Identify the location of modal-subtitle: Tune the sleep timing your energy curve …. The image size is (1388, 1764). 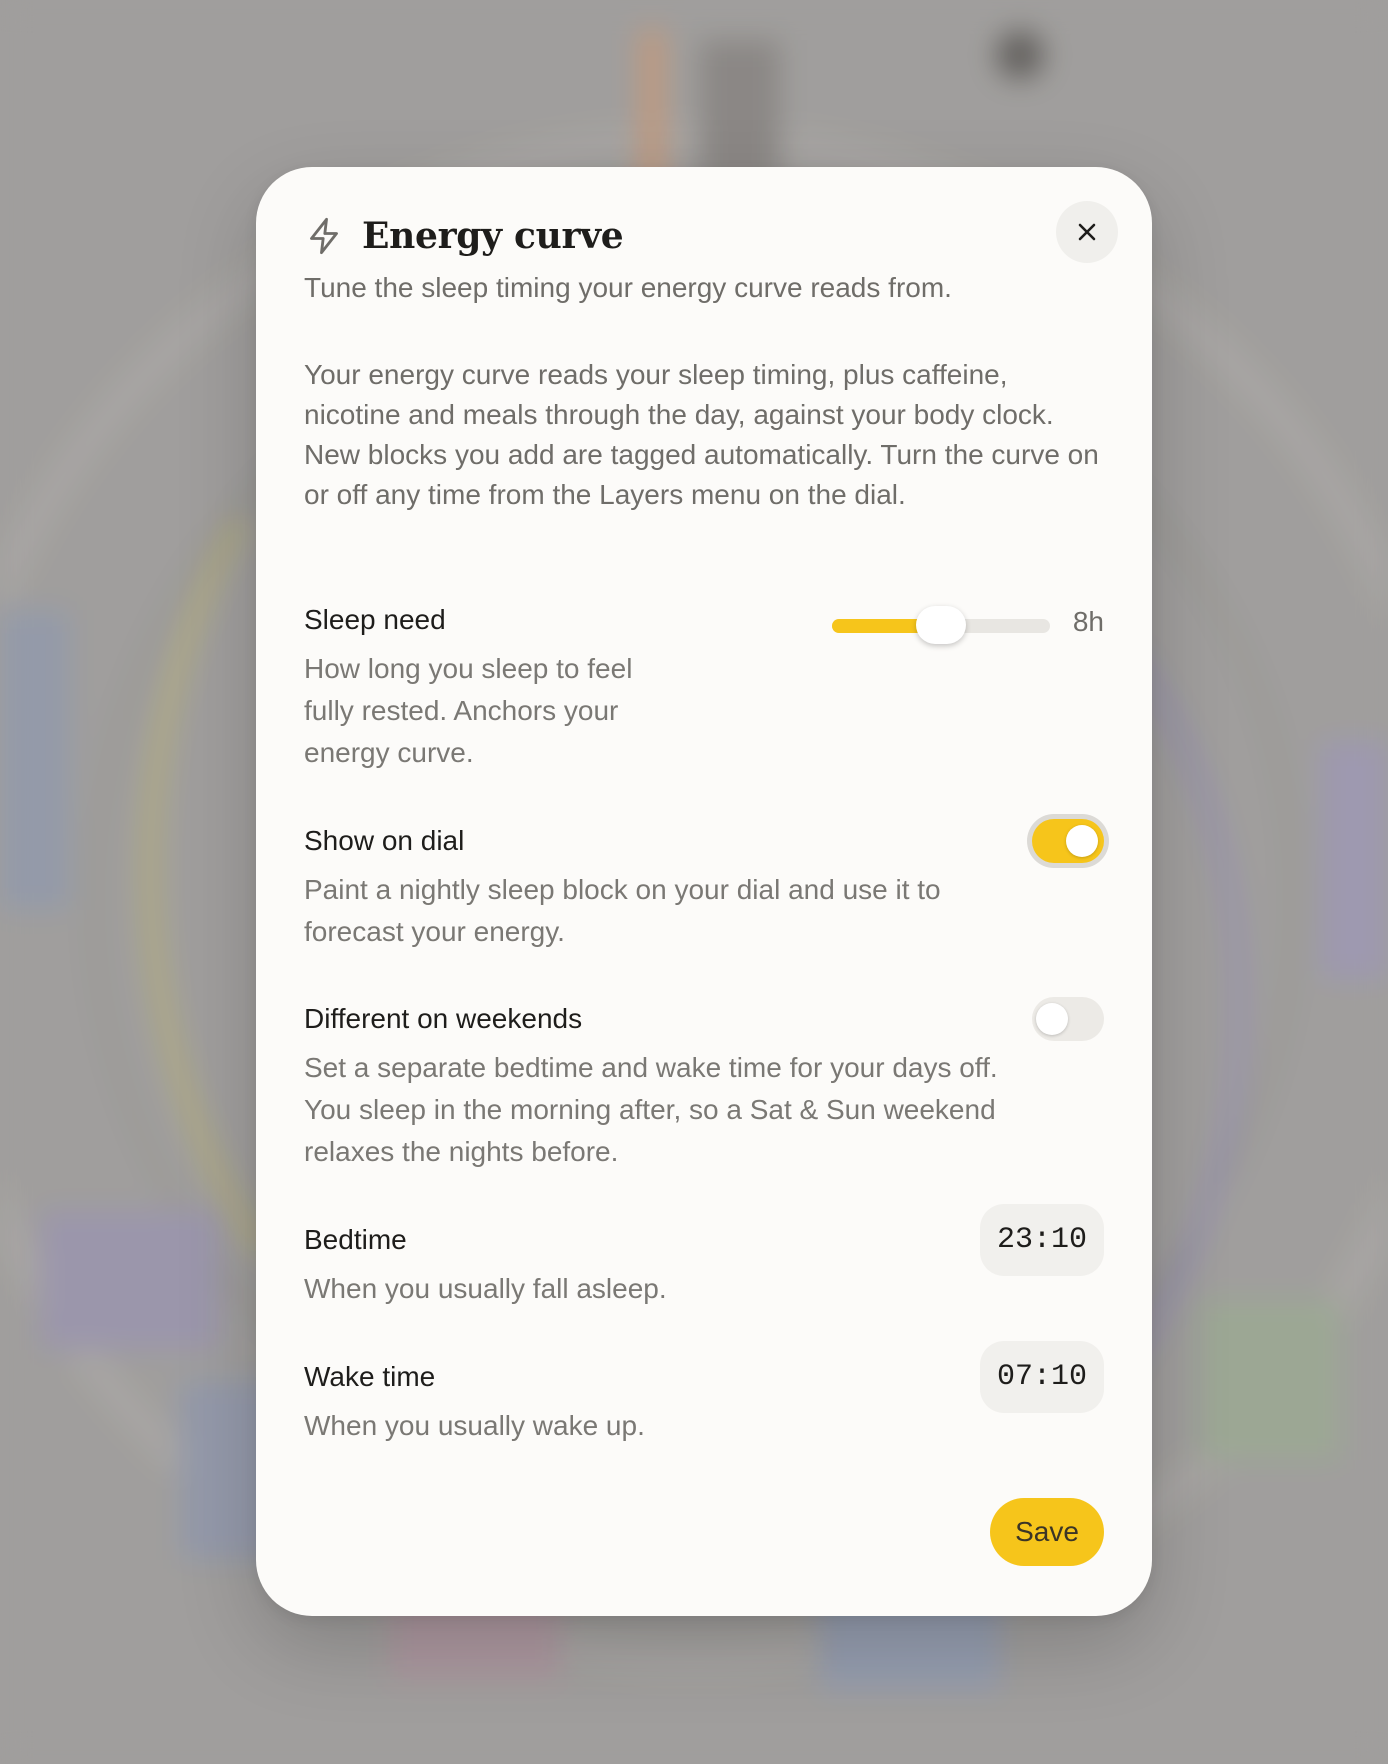
(628, 287).